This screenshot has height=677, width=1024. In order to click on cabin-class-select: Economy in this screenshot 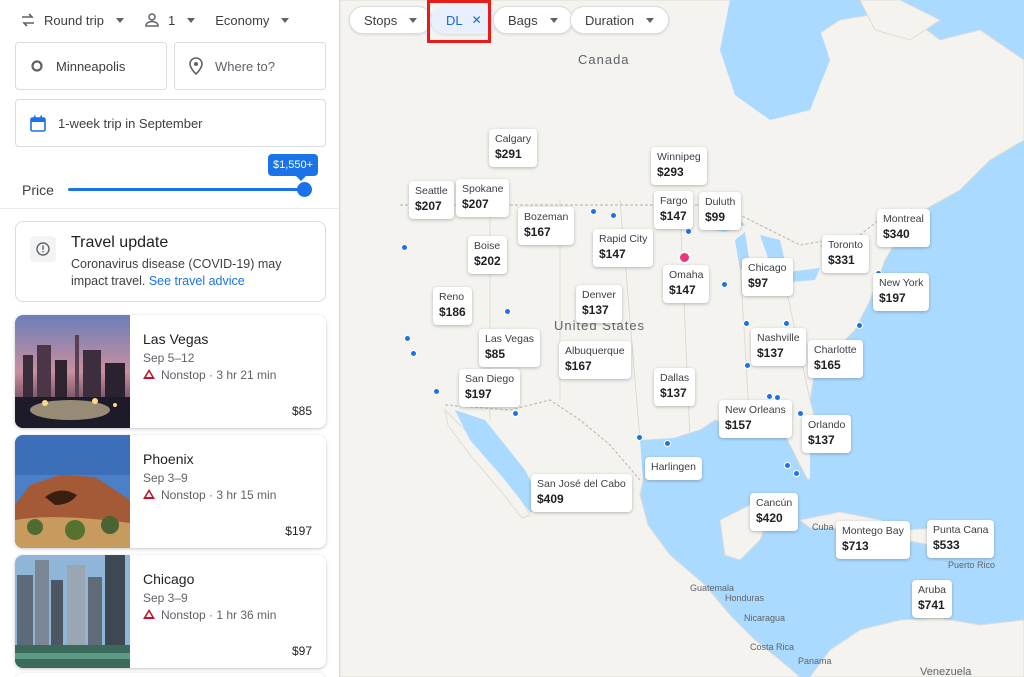, I will do `click(252, 20)`.